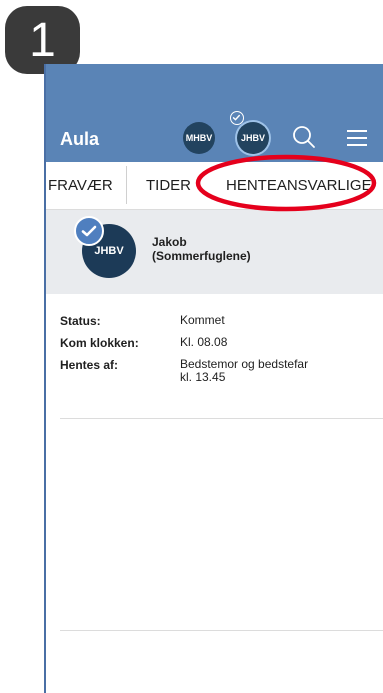 This screenshot has height=693, width=383. I want to click on status-value: Kommet, so click(202, 320).